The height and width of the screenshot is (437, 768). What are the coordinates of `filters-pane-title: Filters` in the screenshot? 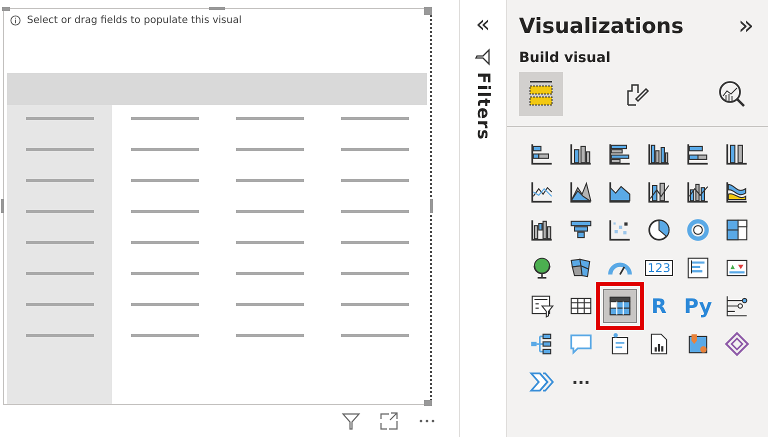 It's located at (483, 106).